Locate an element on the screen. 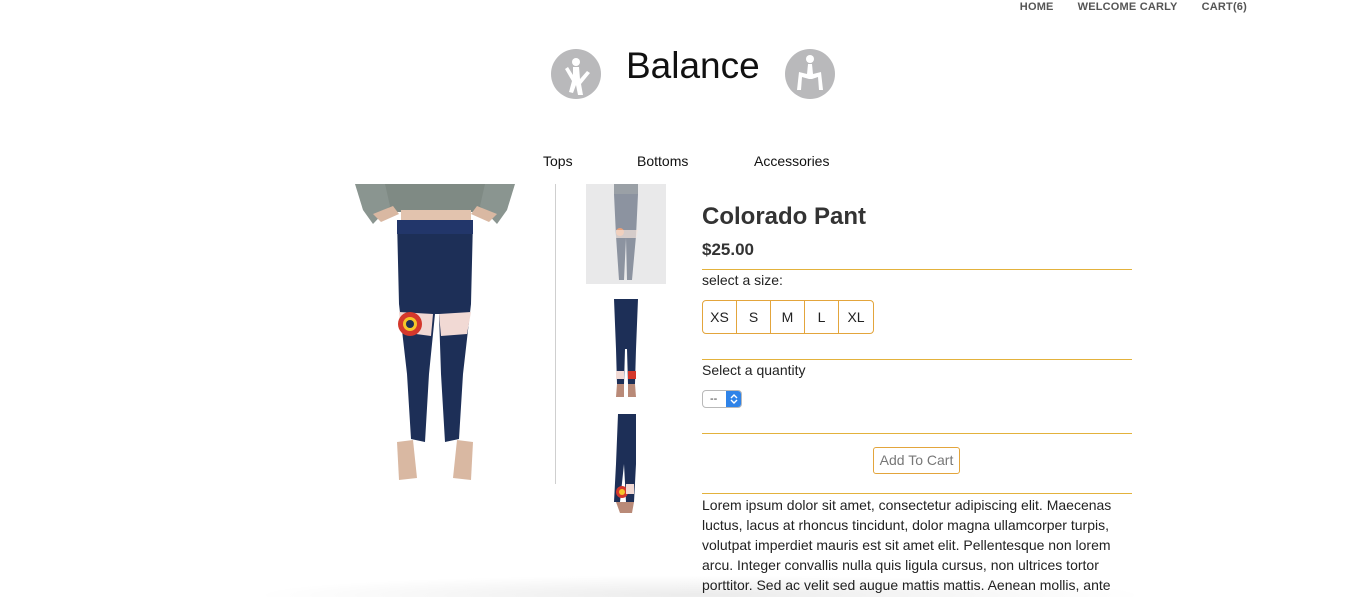 This screenshot has height=597, width=1360. size-option-l: L is located at coordinates (822, 317).